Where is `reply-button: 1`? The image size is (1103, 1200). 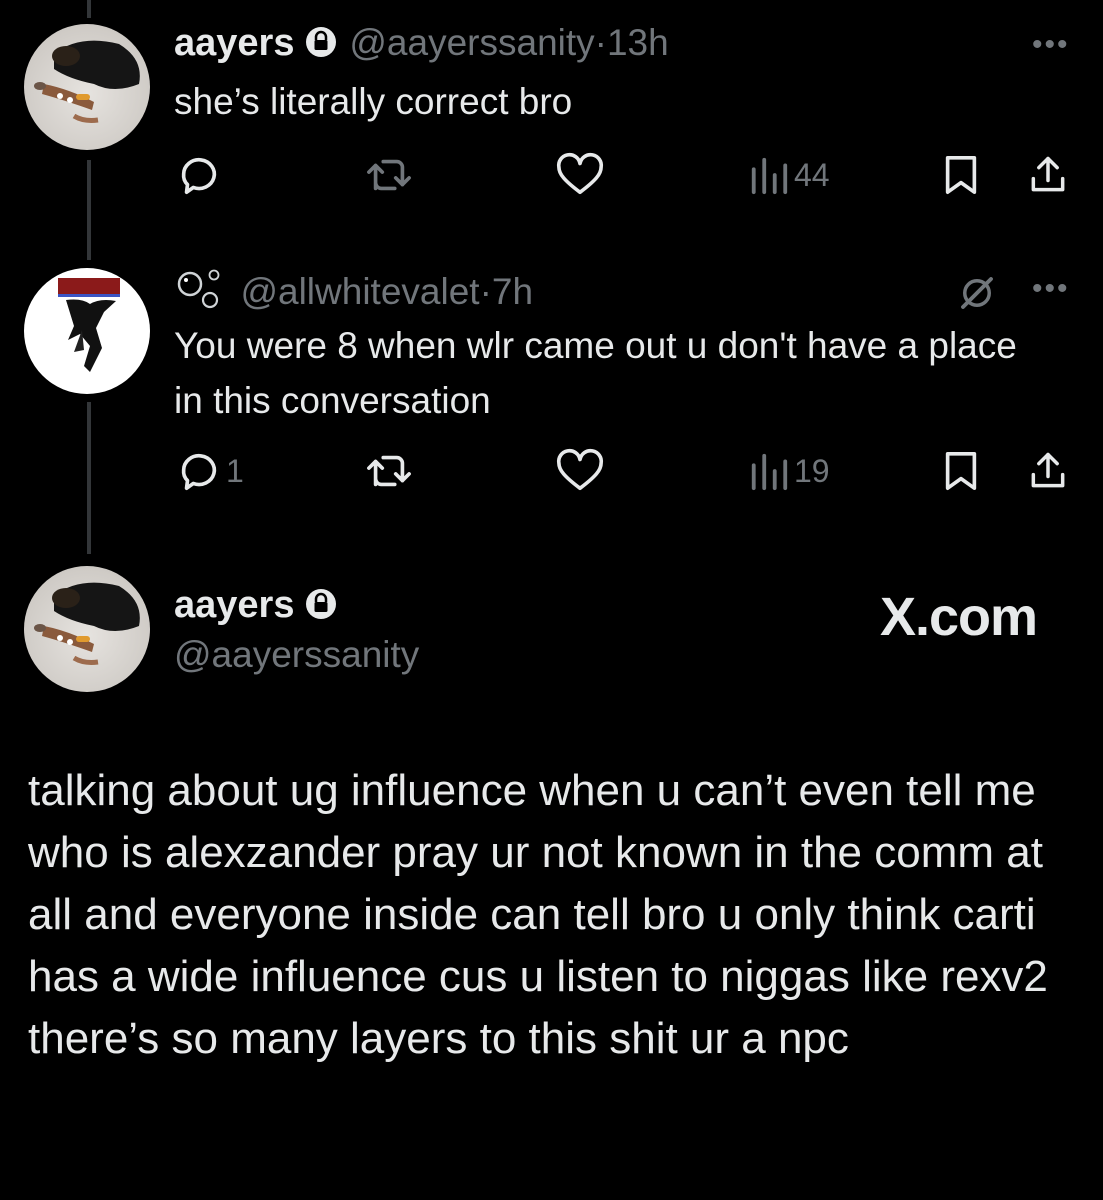 reply-button: 1 is located at coordinates (210, 471).